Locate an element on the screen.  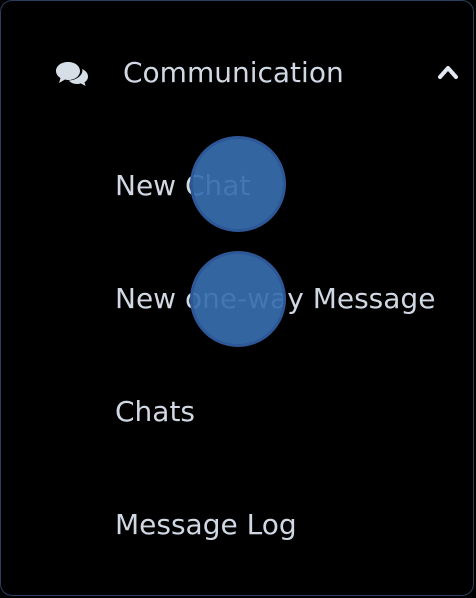
chevron-up-icon is located at coordinates (448, 72).